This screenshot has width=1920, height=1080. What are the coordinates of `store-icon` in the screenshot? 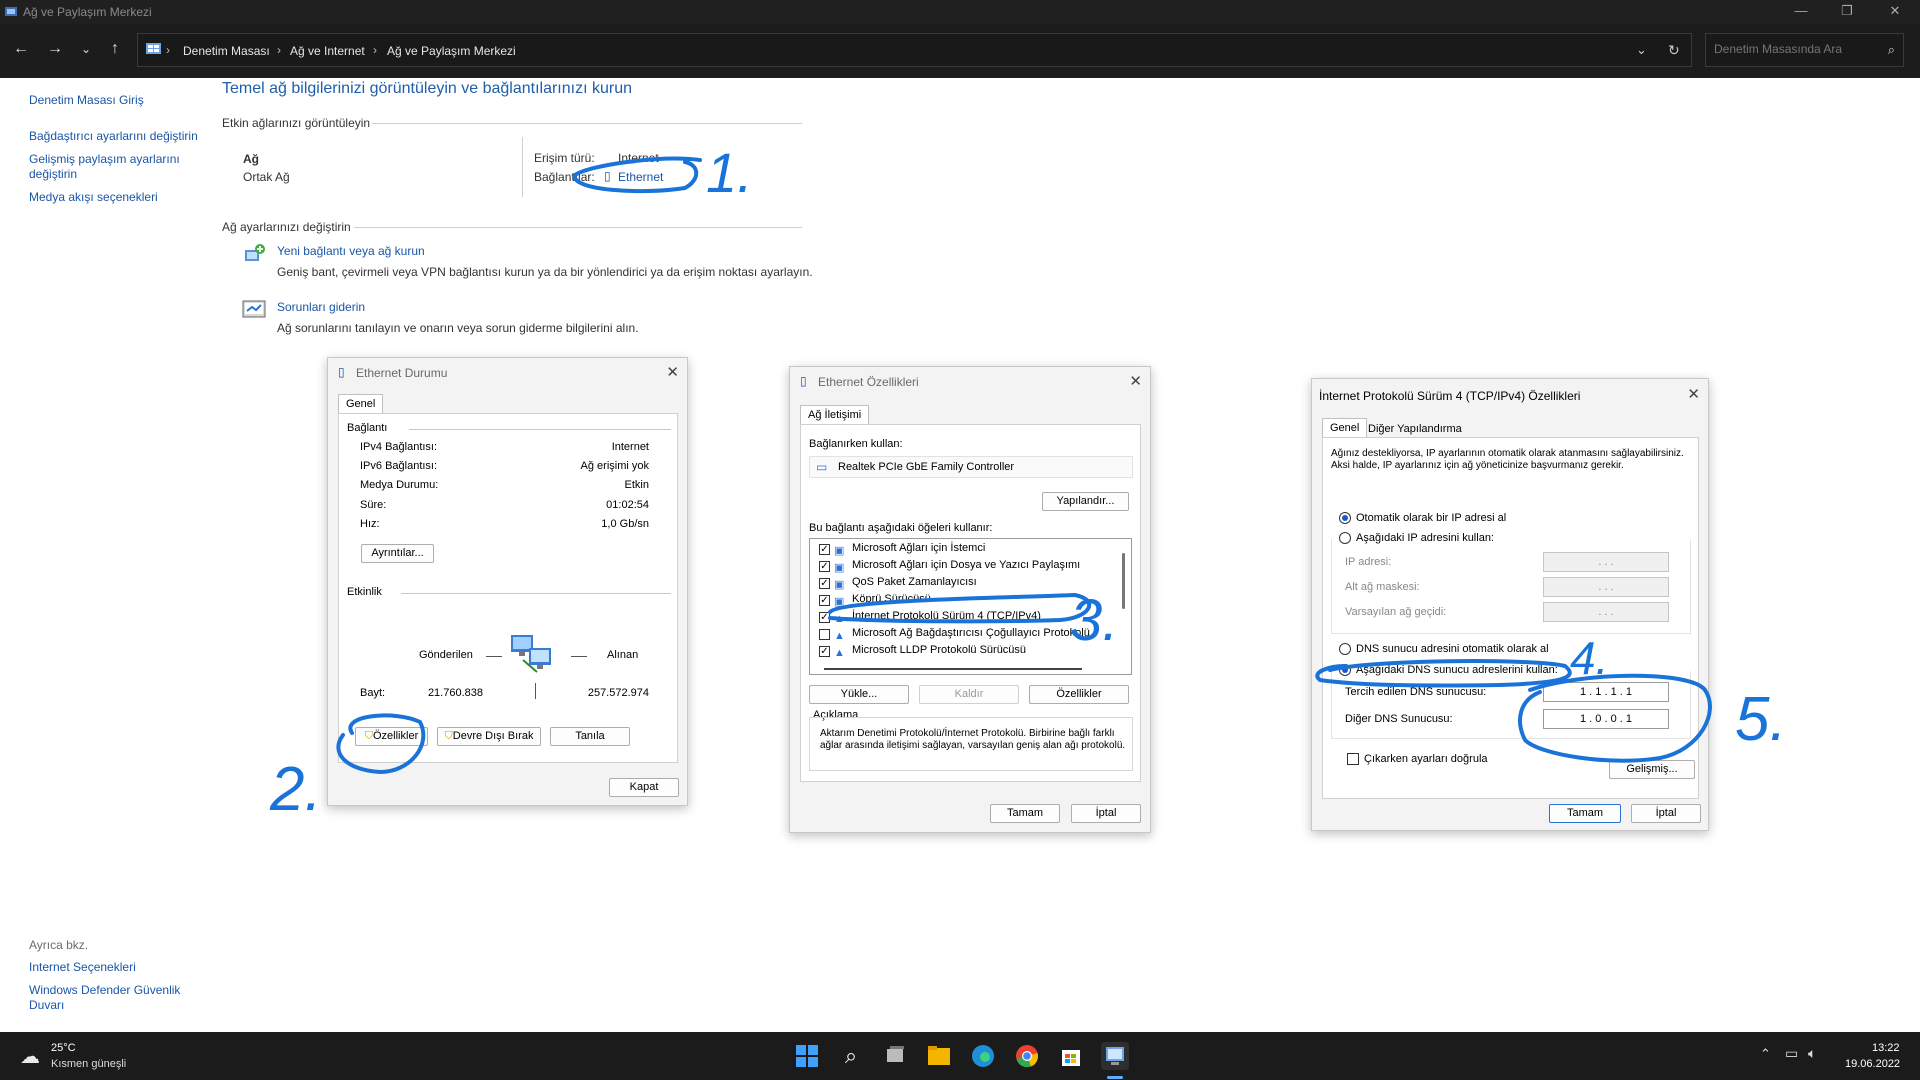 It's located at (1071, 1056).